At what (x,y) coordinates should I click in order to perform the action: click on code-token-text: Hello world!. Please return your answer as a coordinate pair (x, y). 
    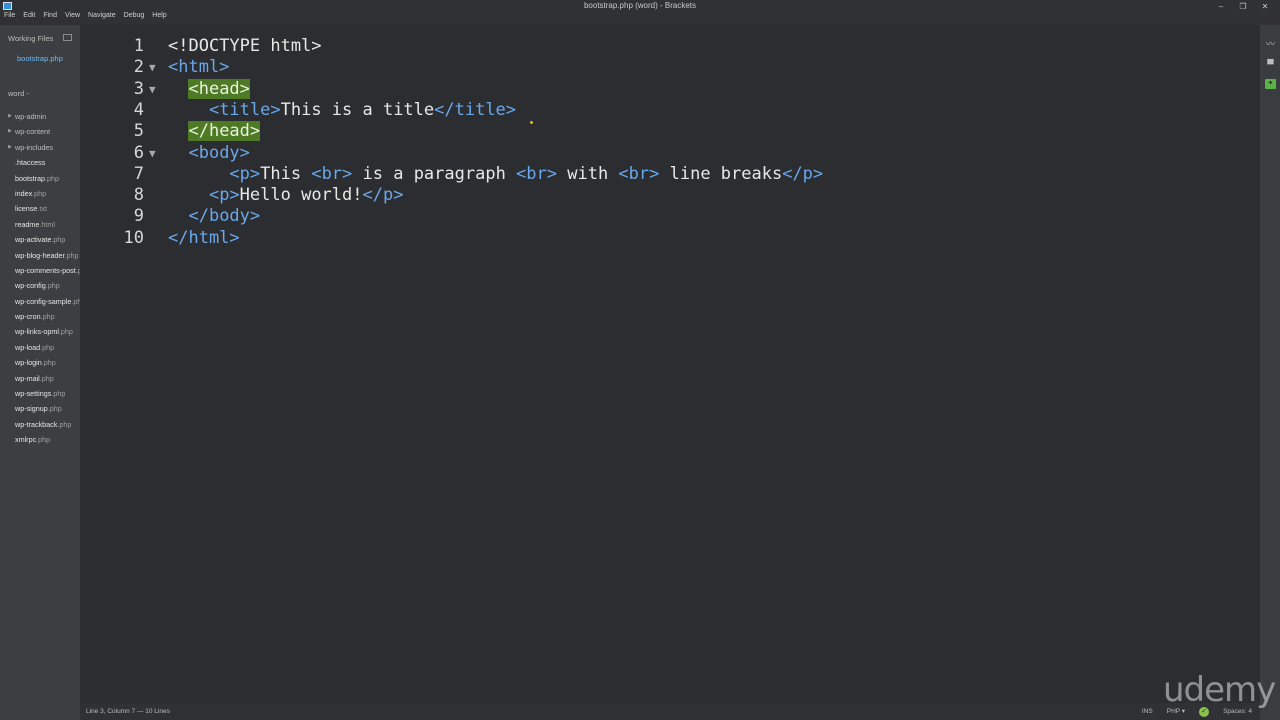
    Looking at the image, I should click on (301, 195).